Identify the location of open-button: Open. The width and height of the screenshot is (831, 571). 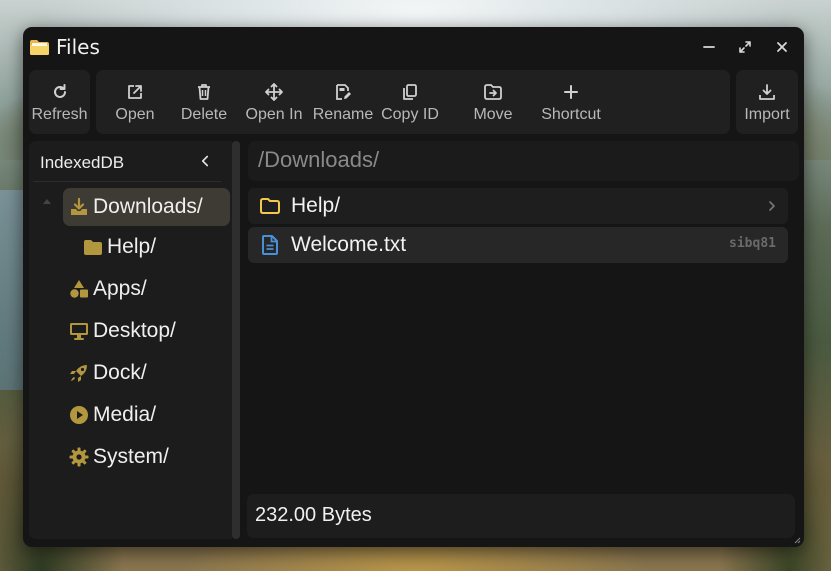
(135, 102).